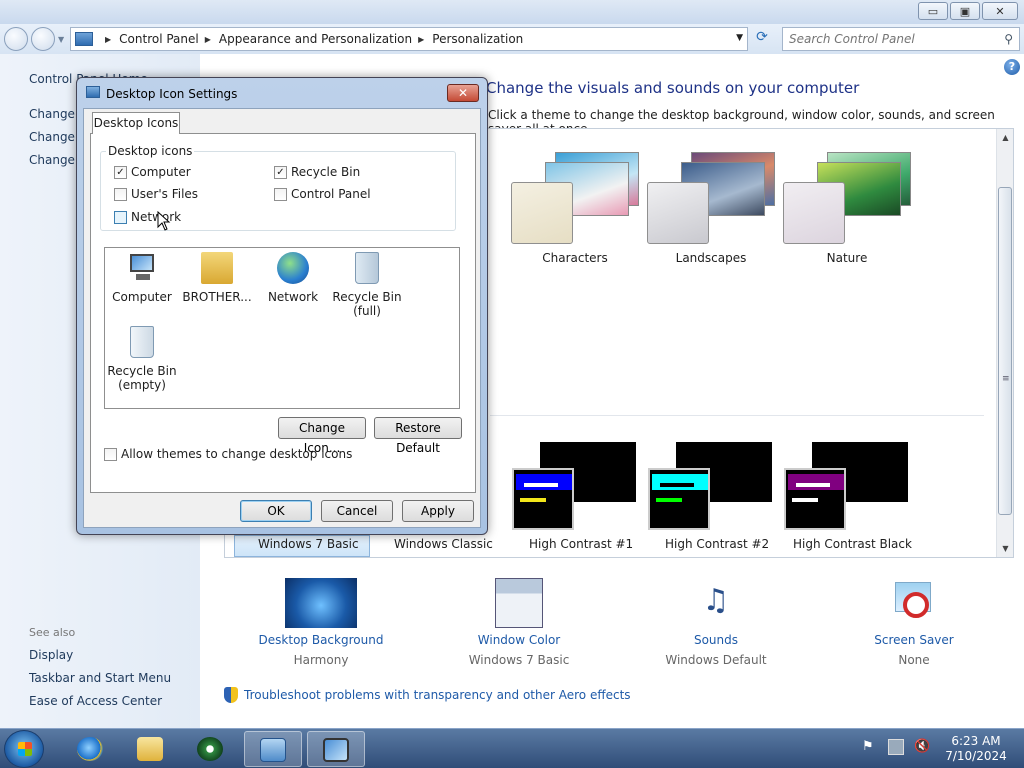 The width and height of the screenshot is (1024, 768). I want to click on close-icon: ✕, so click(463, 93).